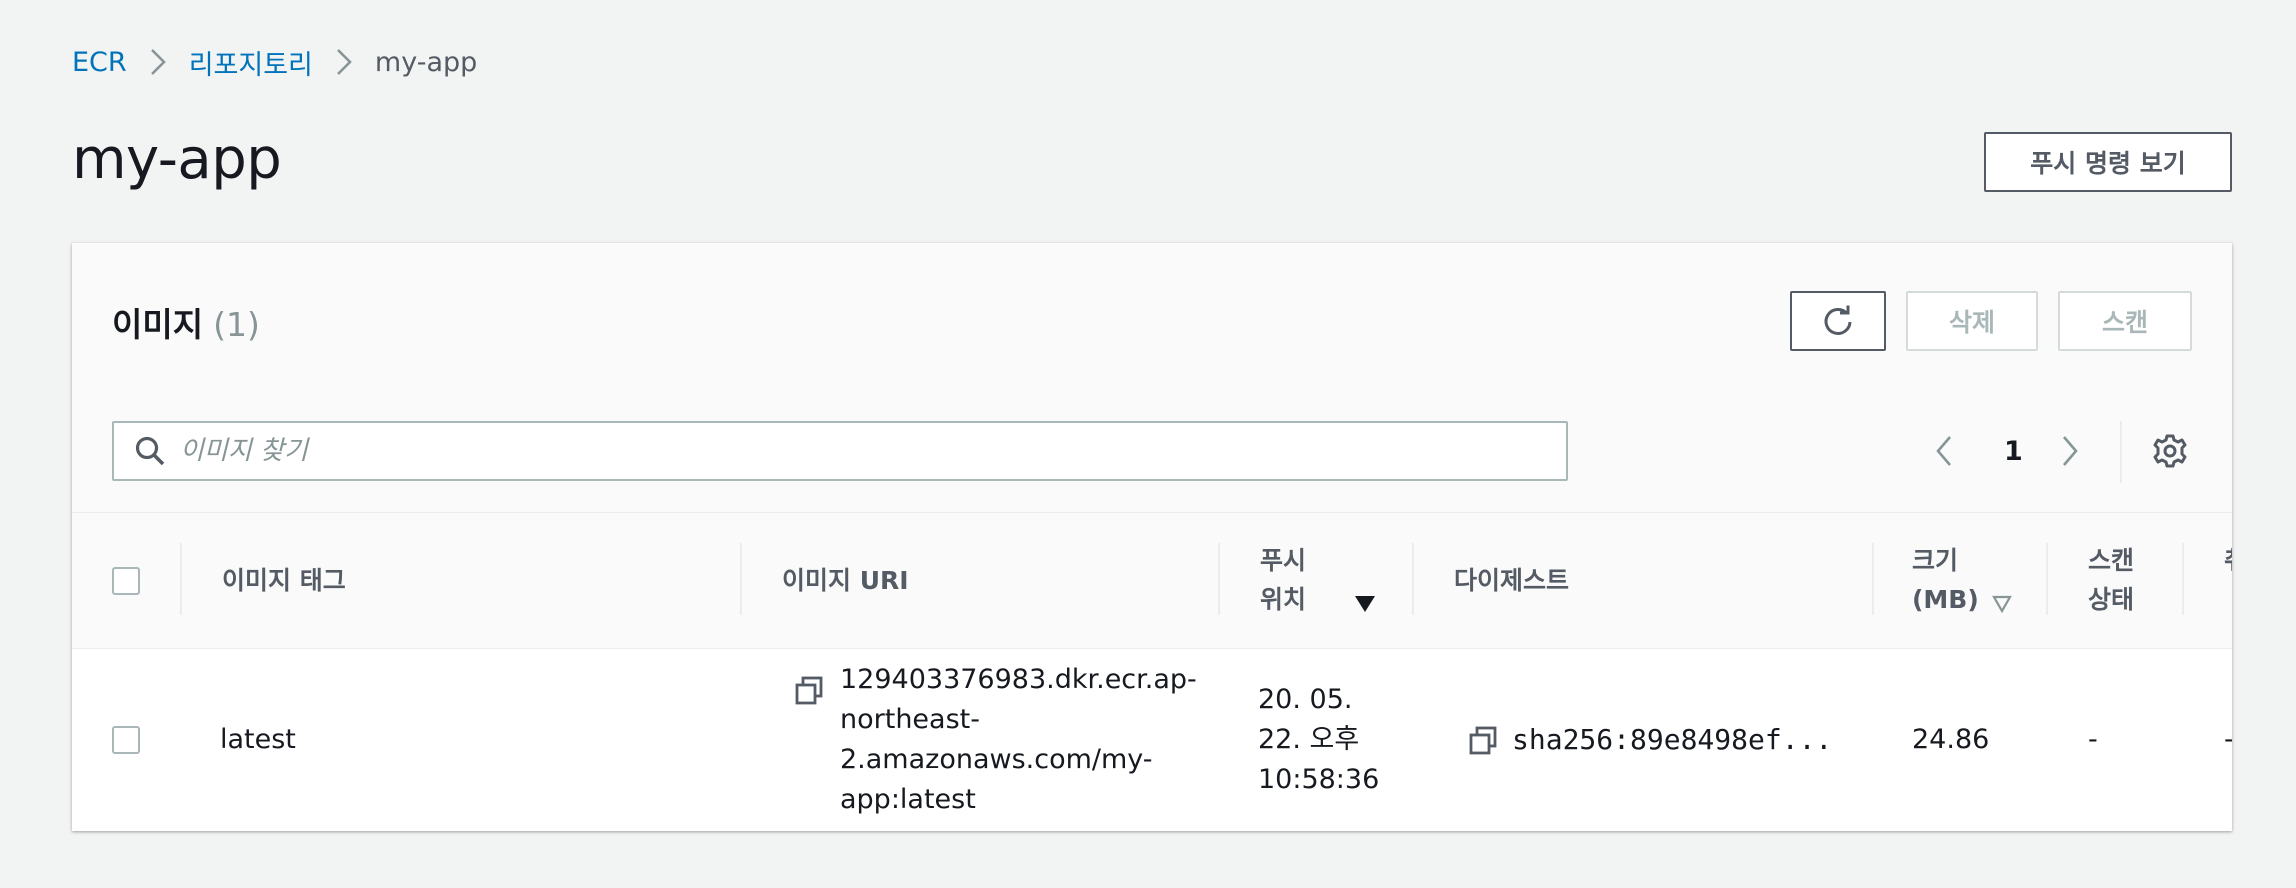  Describe the element at coordinates (284, 580) in the screenshot. I see `column-header-image-tag: 이미지 태그` at that location.